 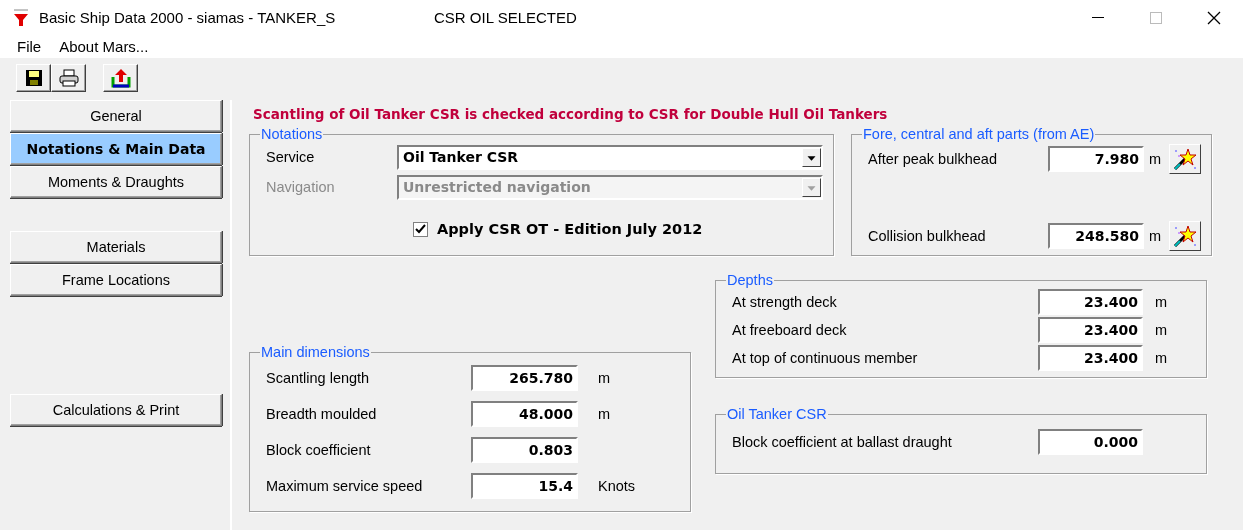 I want to click on group-title: Fore, central and aft parts (from AE), so click(x=979, y=134).